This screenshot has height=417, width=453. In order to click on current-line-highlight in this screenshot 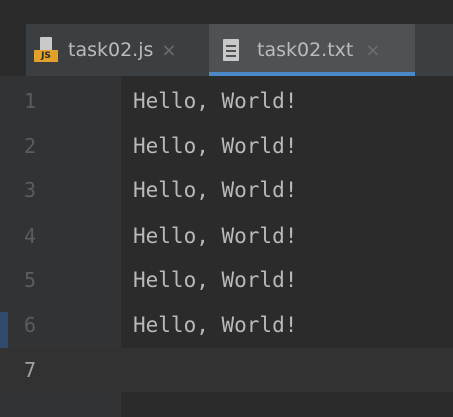, I will do `click(226, 370)`.